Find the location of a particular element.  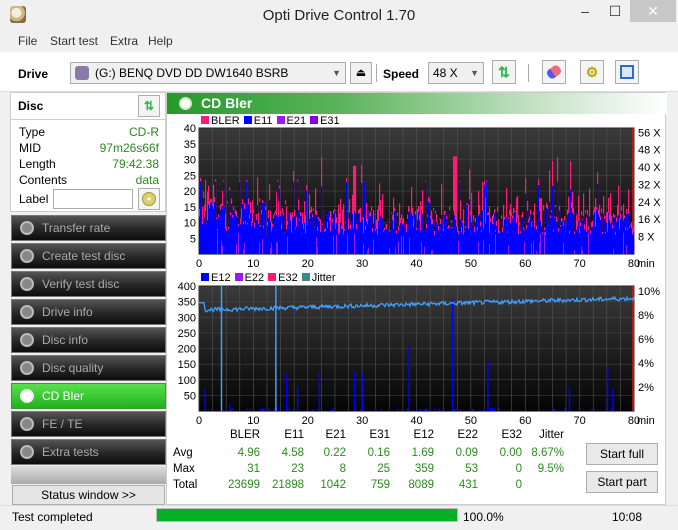

stats-value: 21898 is located at coordinates (288, 485).